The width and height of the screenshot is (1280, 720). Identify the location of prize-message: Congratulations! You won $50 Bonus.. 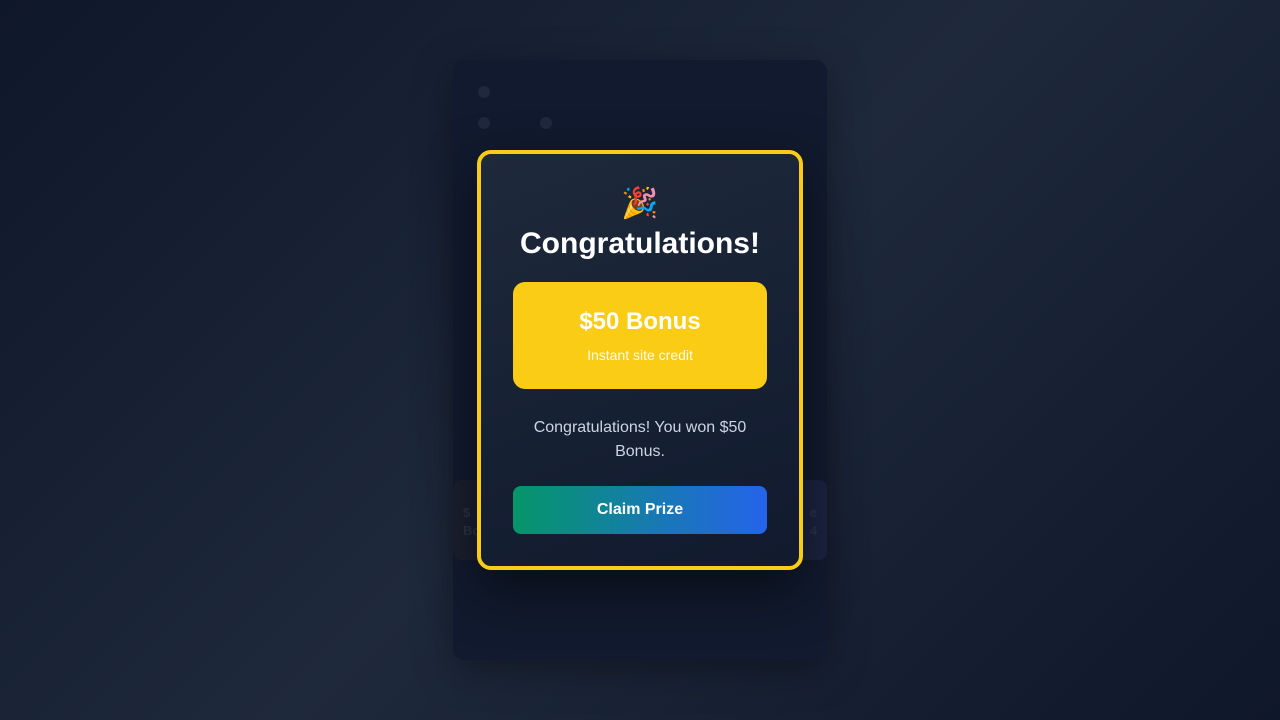
(640, 439).